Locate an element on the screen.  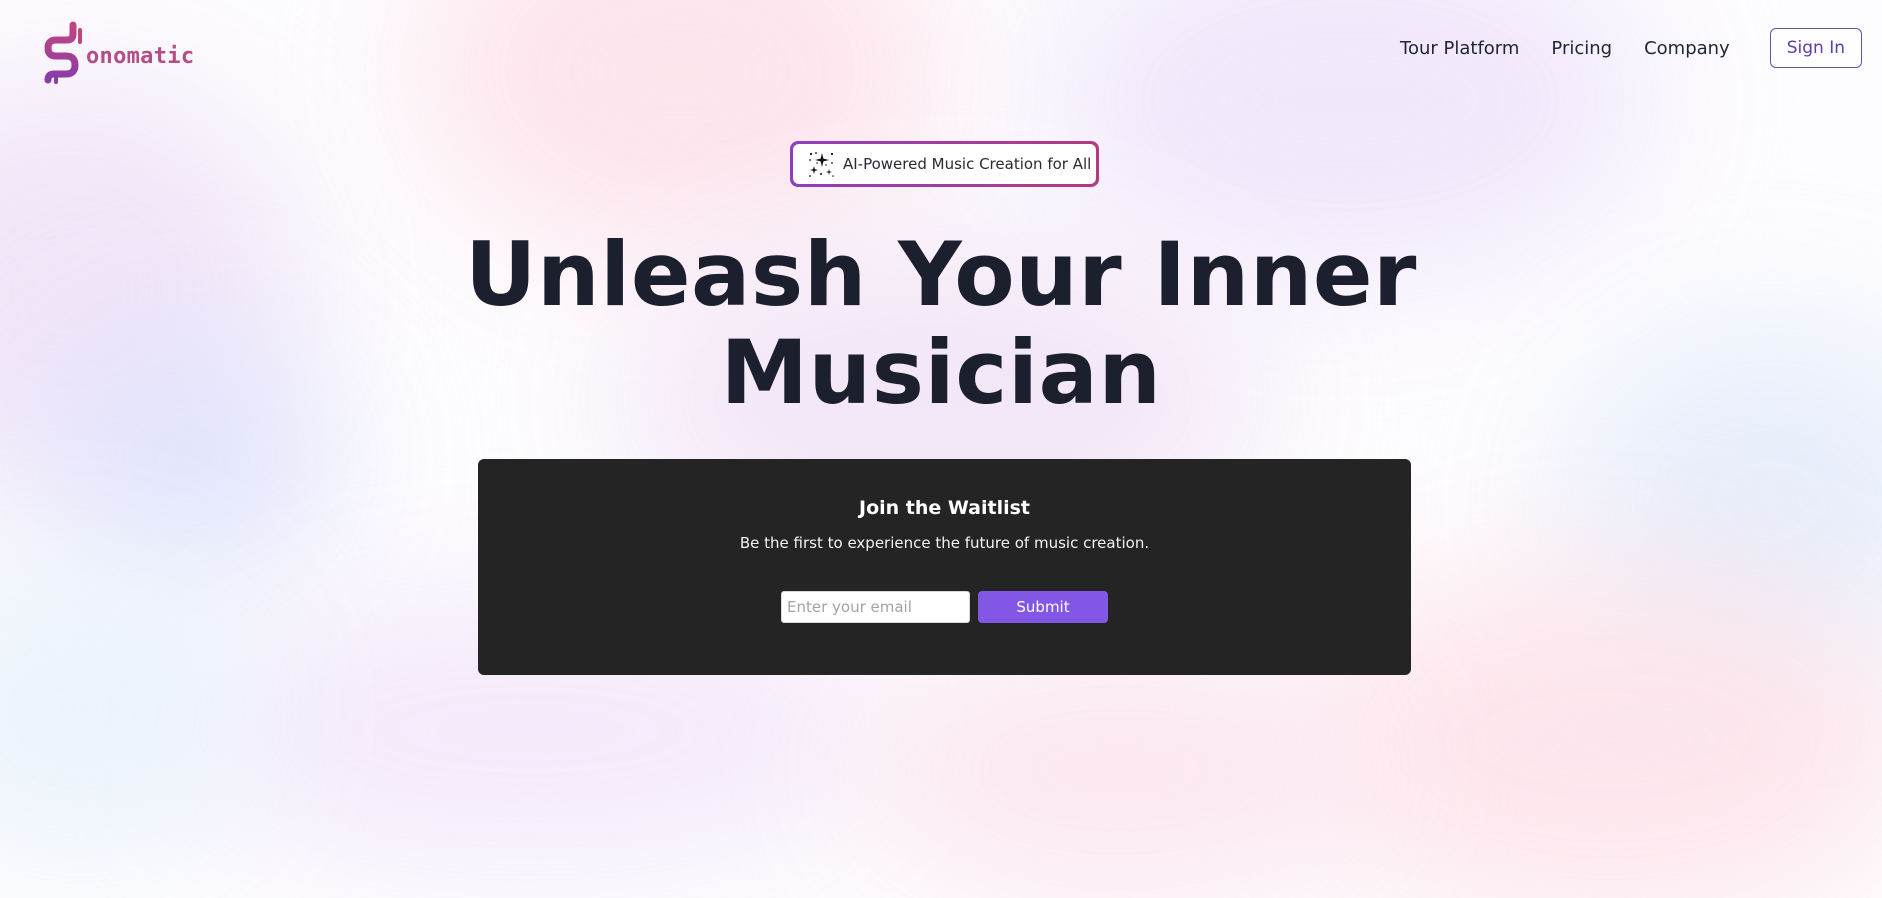
squiggle-s-logo-icon is located at coordinates (63, 52).